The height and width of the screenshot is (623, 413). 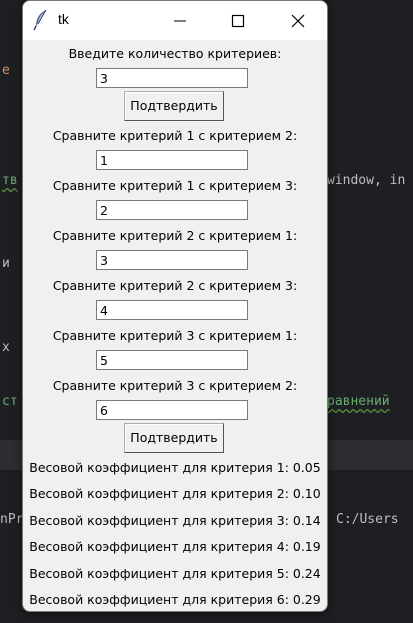 What do you see at coordinates (63, 19) in the screenshot?
I see `window-title: tk` at bounding box center [63, 19].